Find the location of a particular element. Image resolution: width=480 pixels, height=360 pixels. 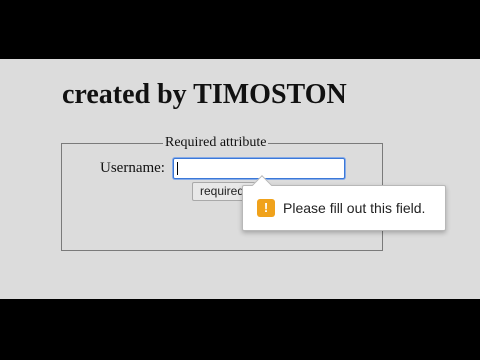

validation-tooltip: ! Please fill out this field. is located at coordinates (344, 203).